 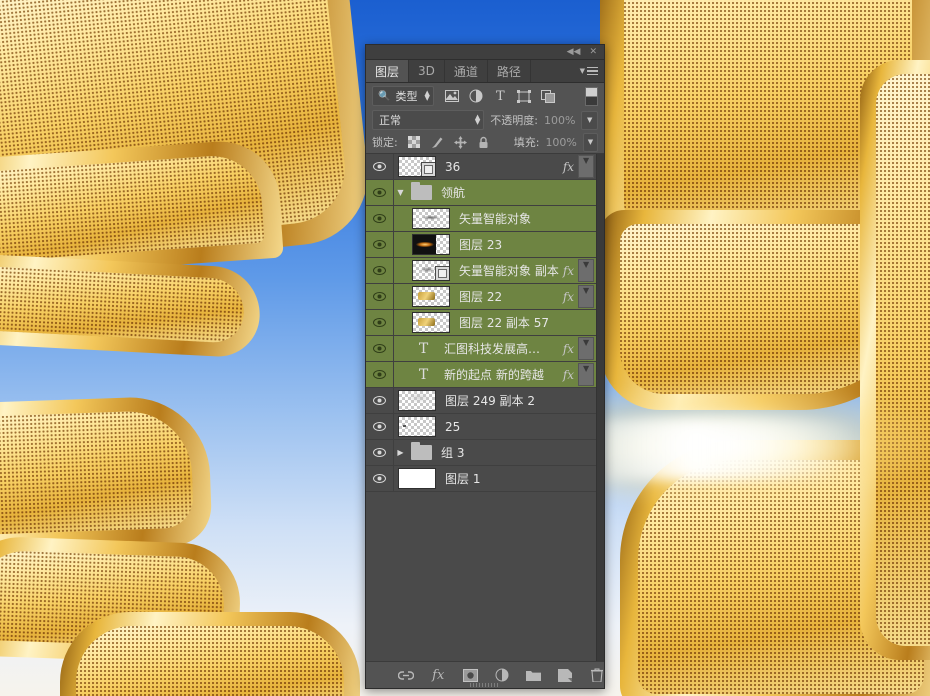 I want to click on thumbnail-content, so click(x=426, y=296).